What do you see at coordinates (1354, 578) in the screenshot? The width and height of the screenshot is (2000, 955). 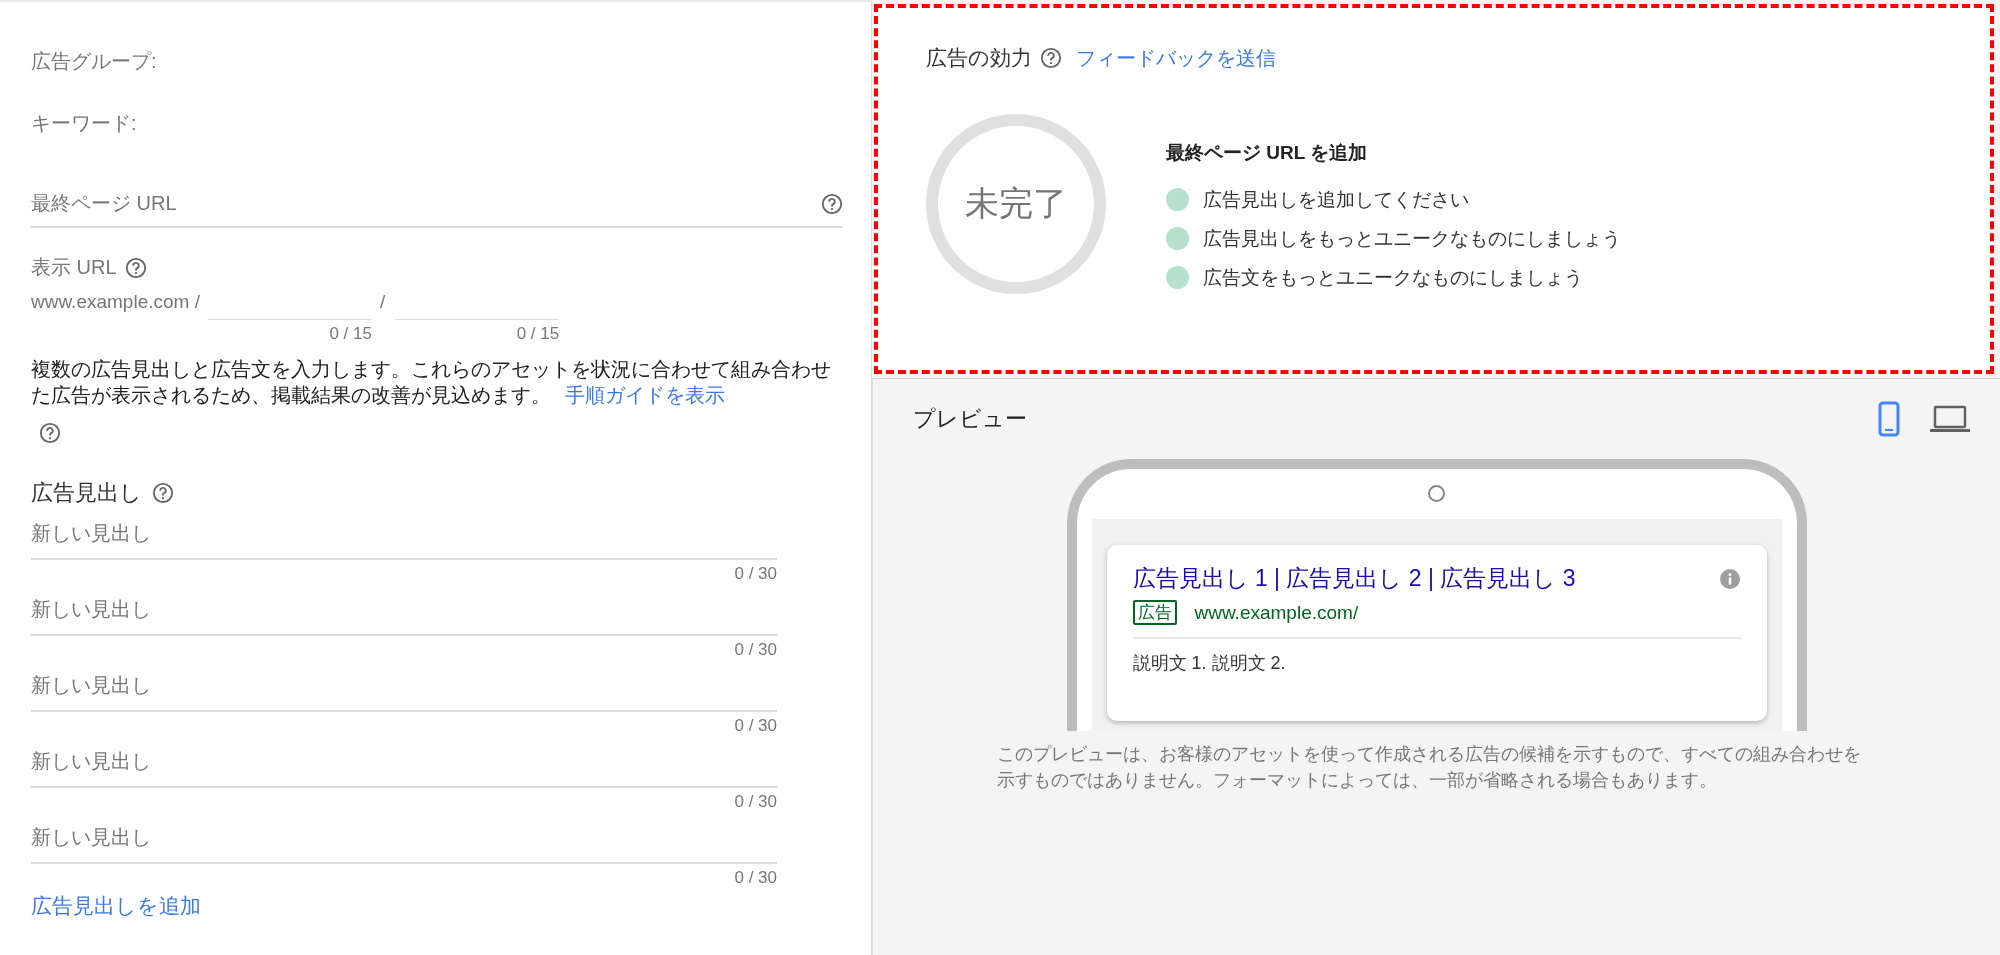 I see `ad-headline: 広告見出し 1 | 広告見出し 2 | 広告見出し 3` at bounding box center [1354, 578].